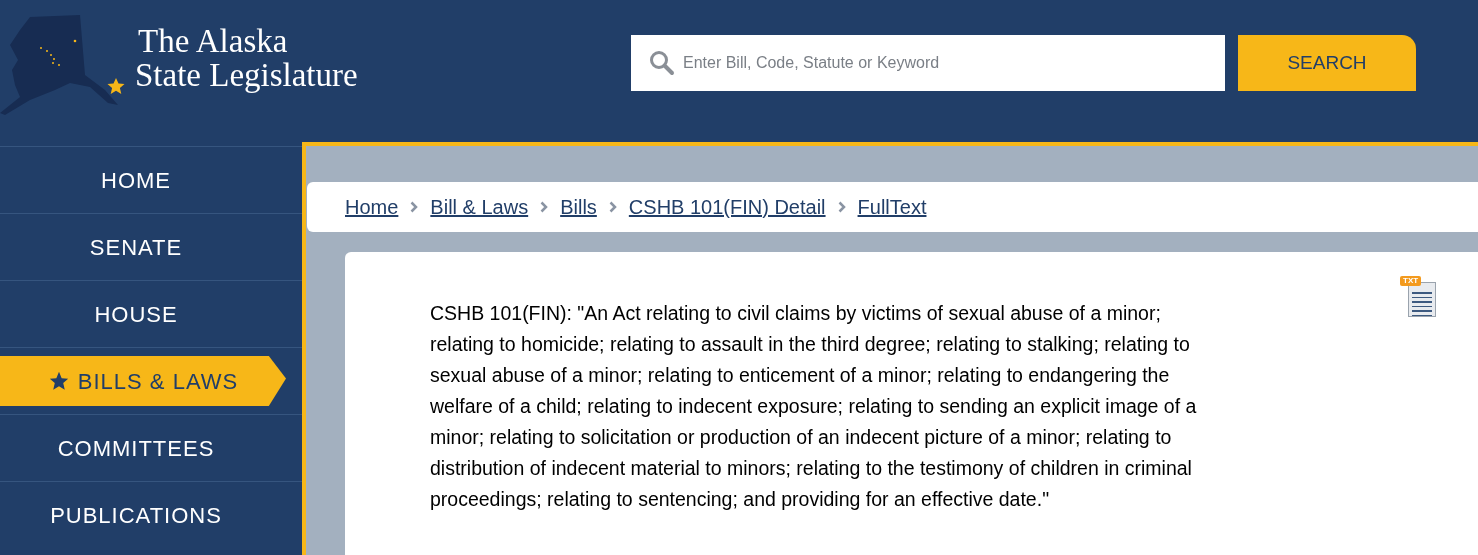 The image size is (1478, 555). Describe the element at coordinates (662, 63) in the screenshot. I see `search-icon` at that location.